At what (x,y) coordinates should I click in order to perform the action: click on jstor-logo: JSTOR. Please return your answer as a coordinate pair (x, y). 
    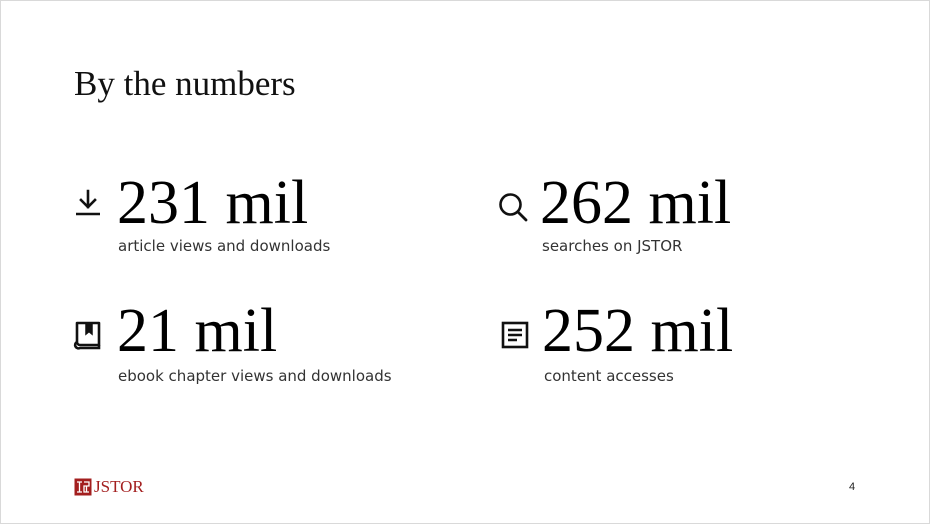
    Looking at the image, I should click on (109, 487).